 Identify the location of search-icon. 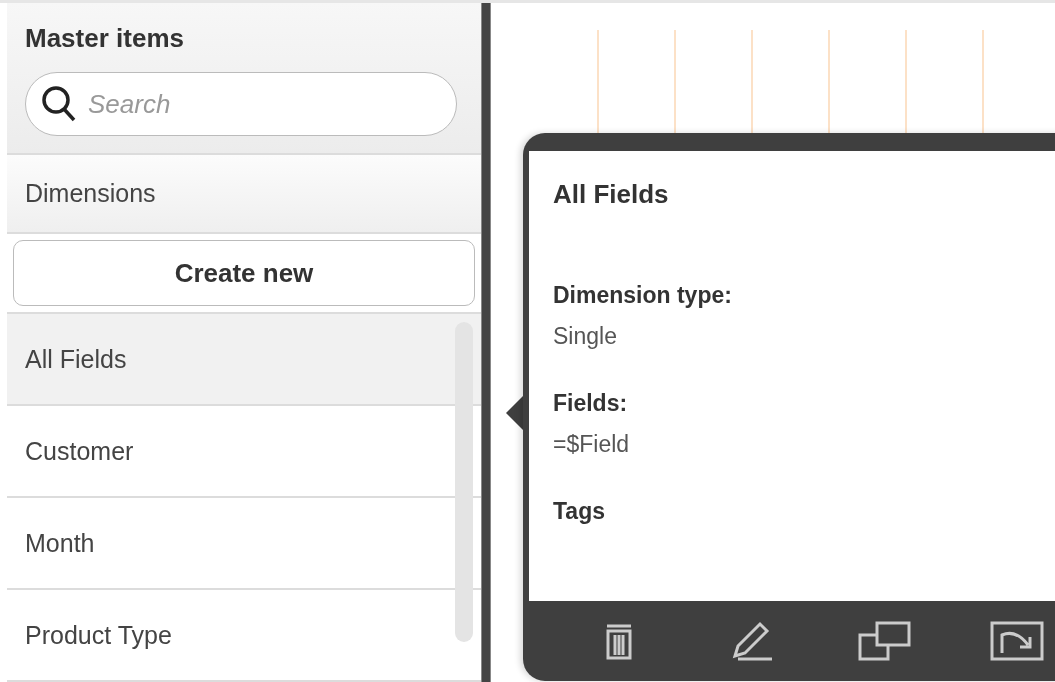
(59, 104).